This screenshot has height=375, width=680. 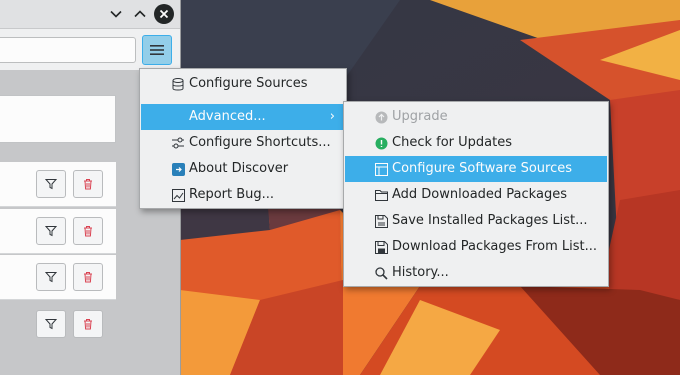 I want to click on folder-icon, so click(x=381, y=195).